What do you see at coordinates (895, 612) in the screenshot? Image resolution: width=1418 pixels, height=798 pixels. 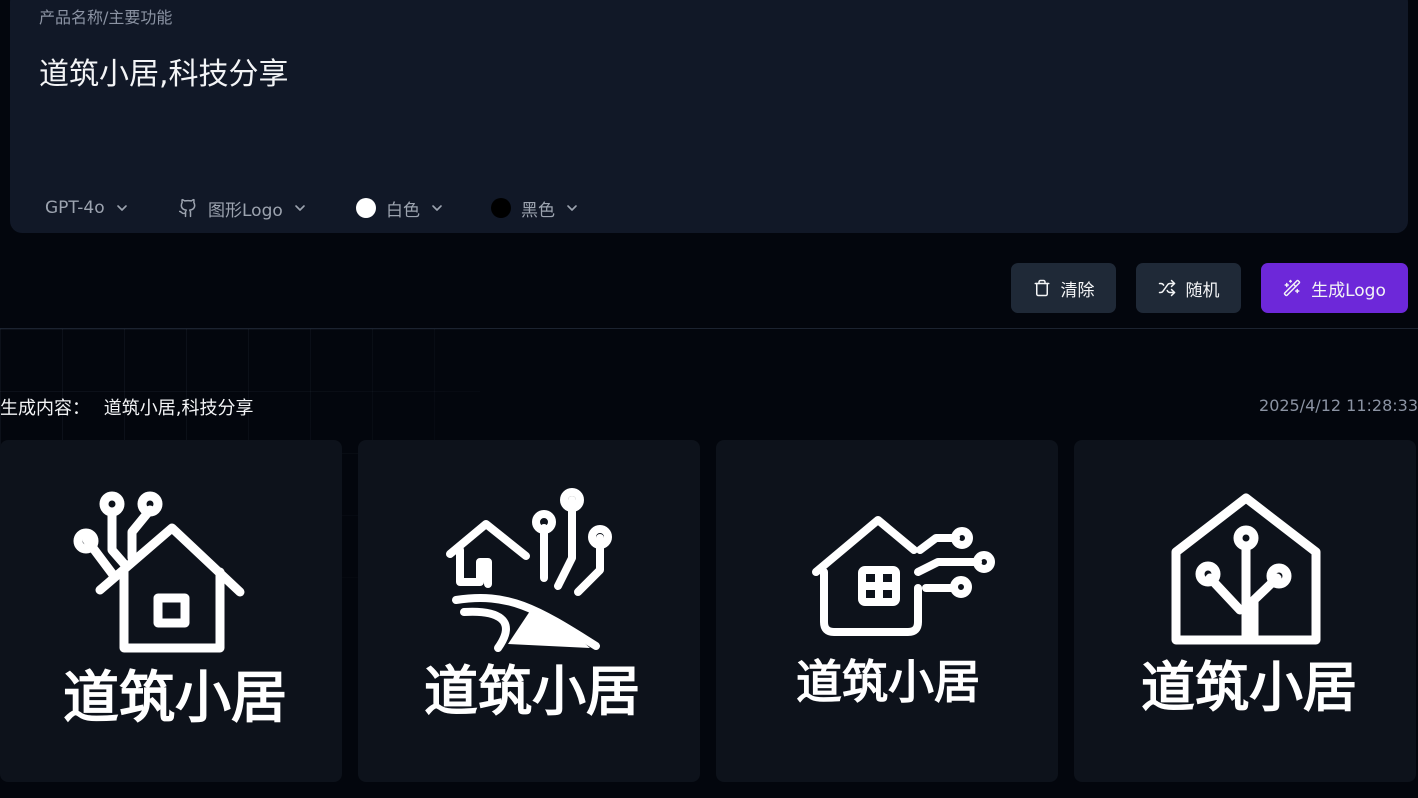 I see `house-window-circuit-icon: 道筑小居` at bounding box center [895, 612].